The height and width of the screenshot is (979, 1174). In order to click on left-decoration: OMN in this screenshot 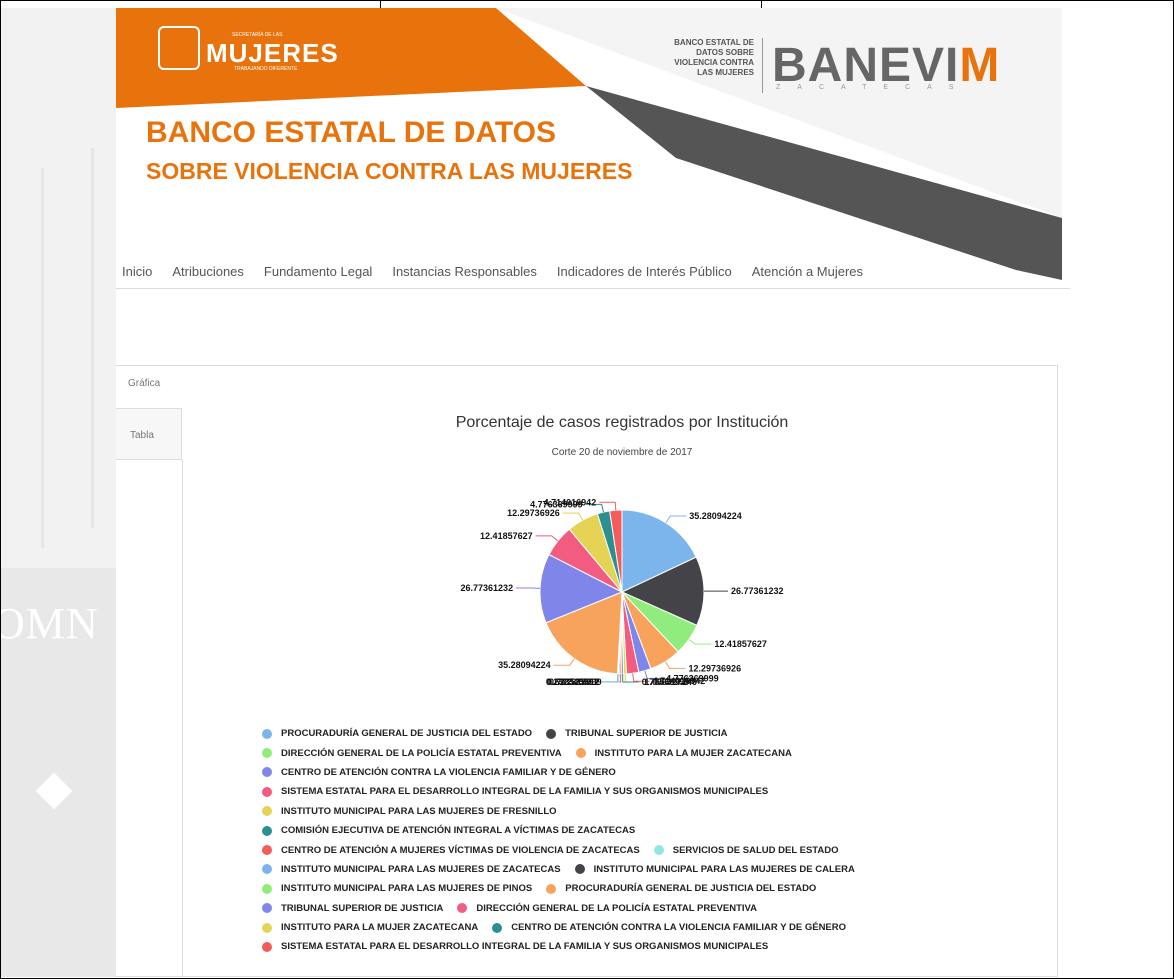, I will do `click(58, 492)`.